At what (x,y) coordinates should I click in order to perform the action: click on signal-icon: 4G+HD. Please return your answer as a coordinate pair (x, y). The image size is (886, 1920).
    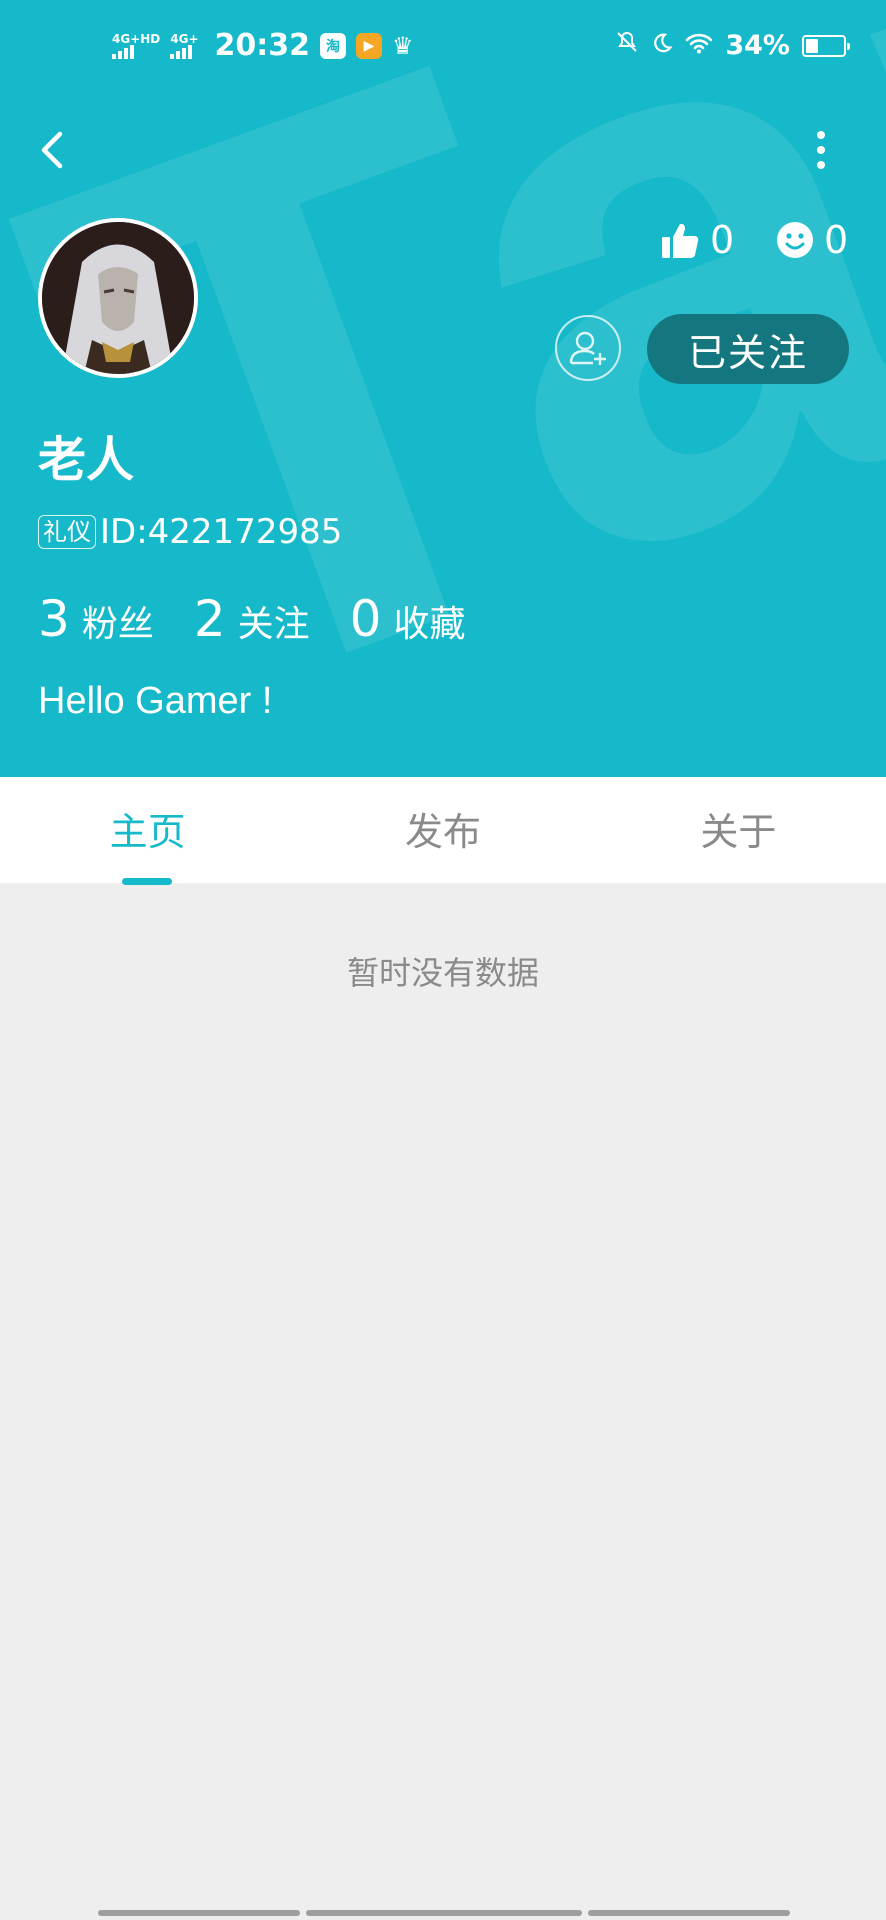
    Looking at the image, I should click on (136, 46).